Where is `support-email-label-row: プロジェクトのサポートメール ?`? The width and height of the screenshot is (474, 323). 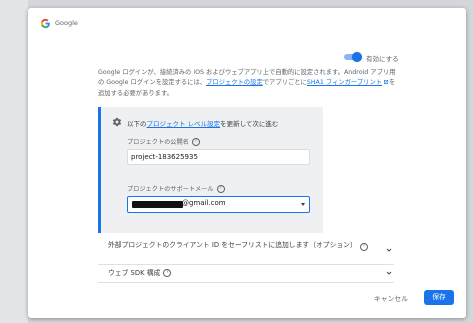 support-email-label-row: プロジェクトのサポートメール ? is located at coordinates (176, 188).